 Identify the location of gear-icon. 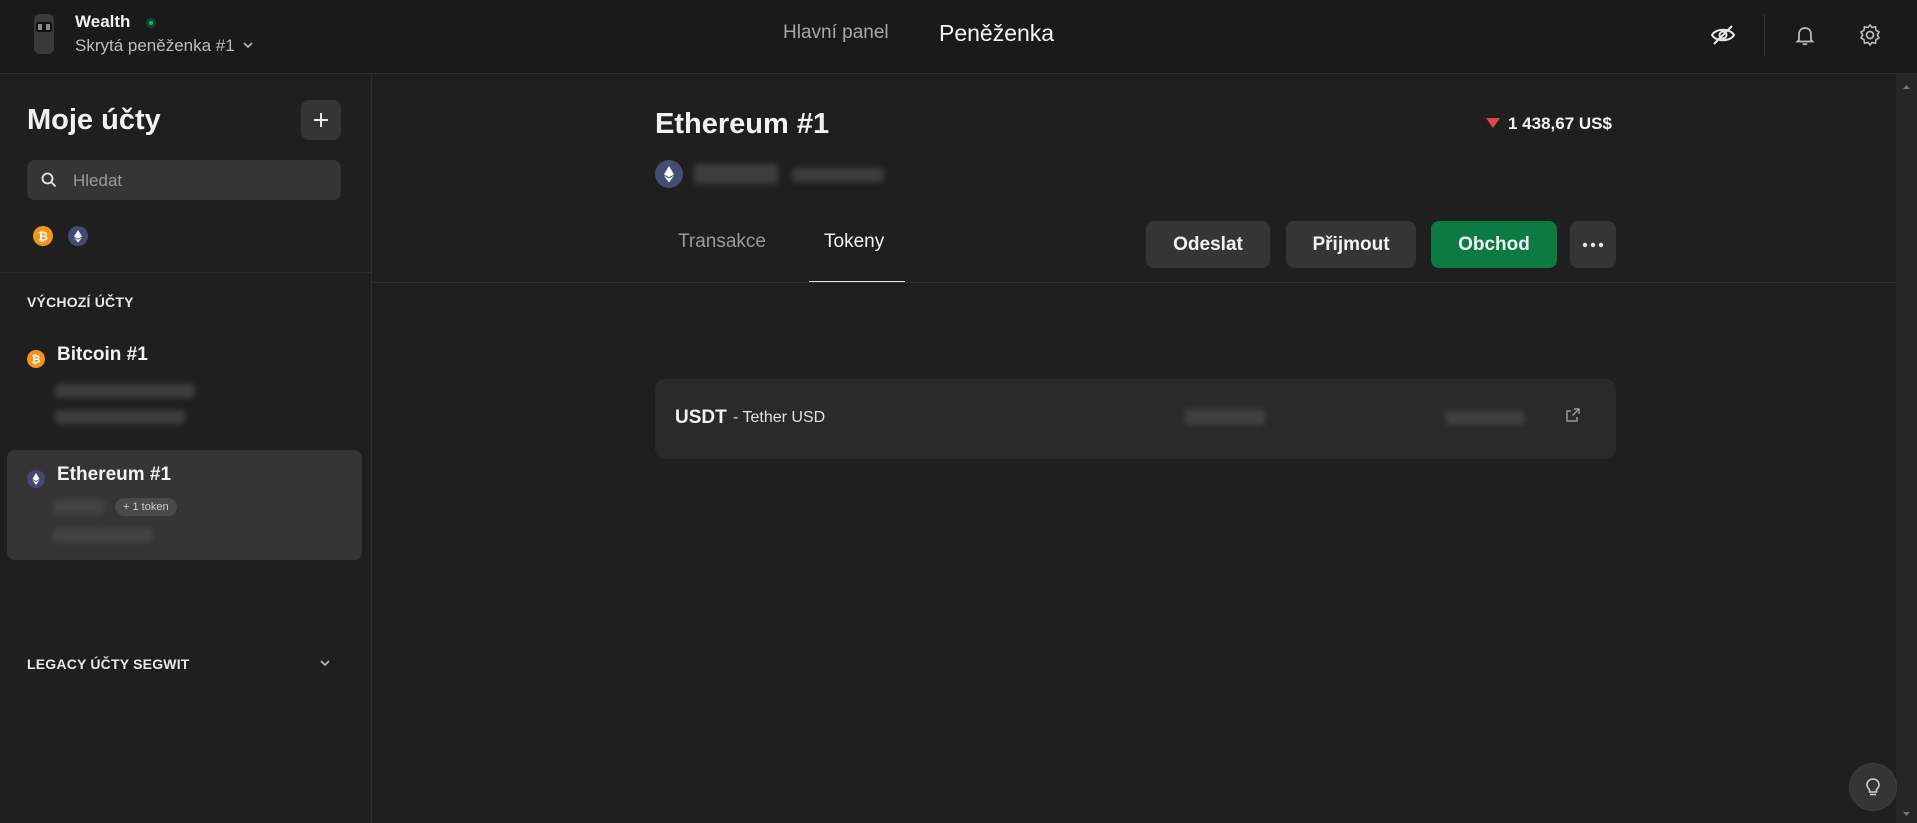
(1870, 35).